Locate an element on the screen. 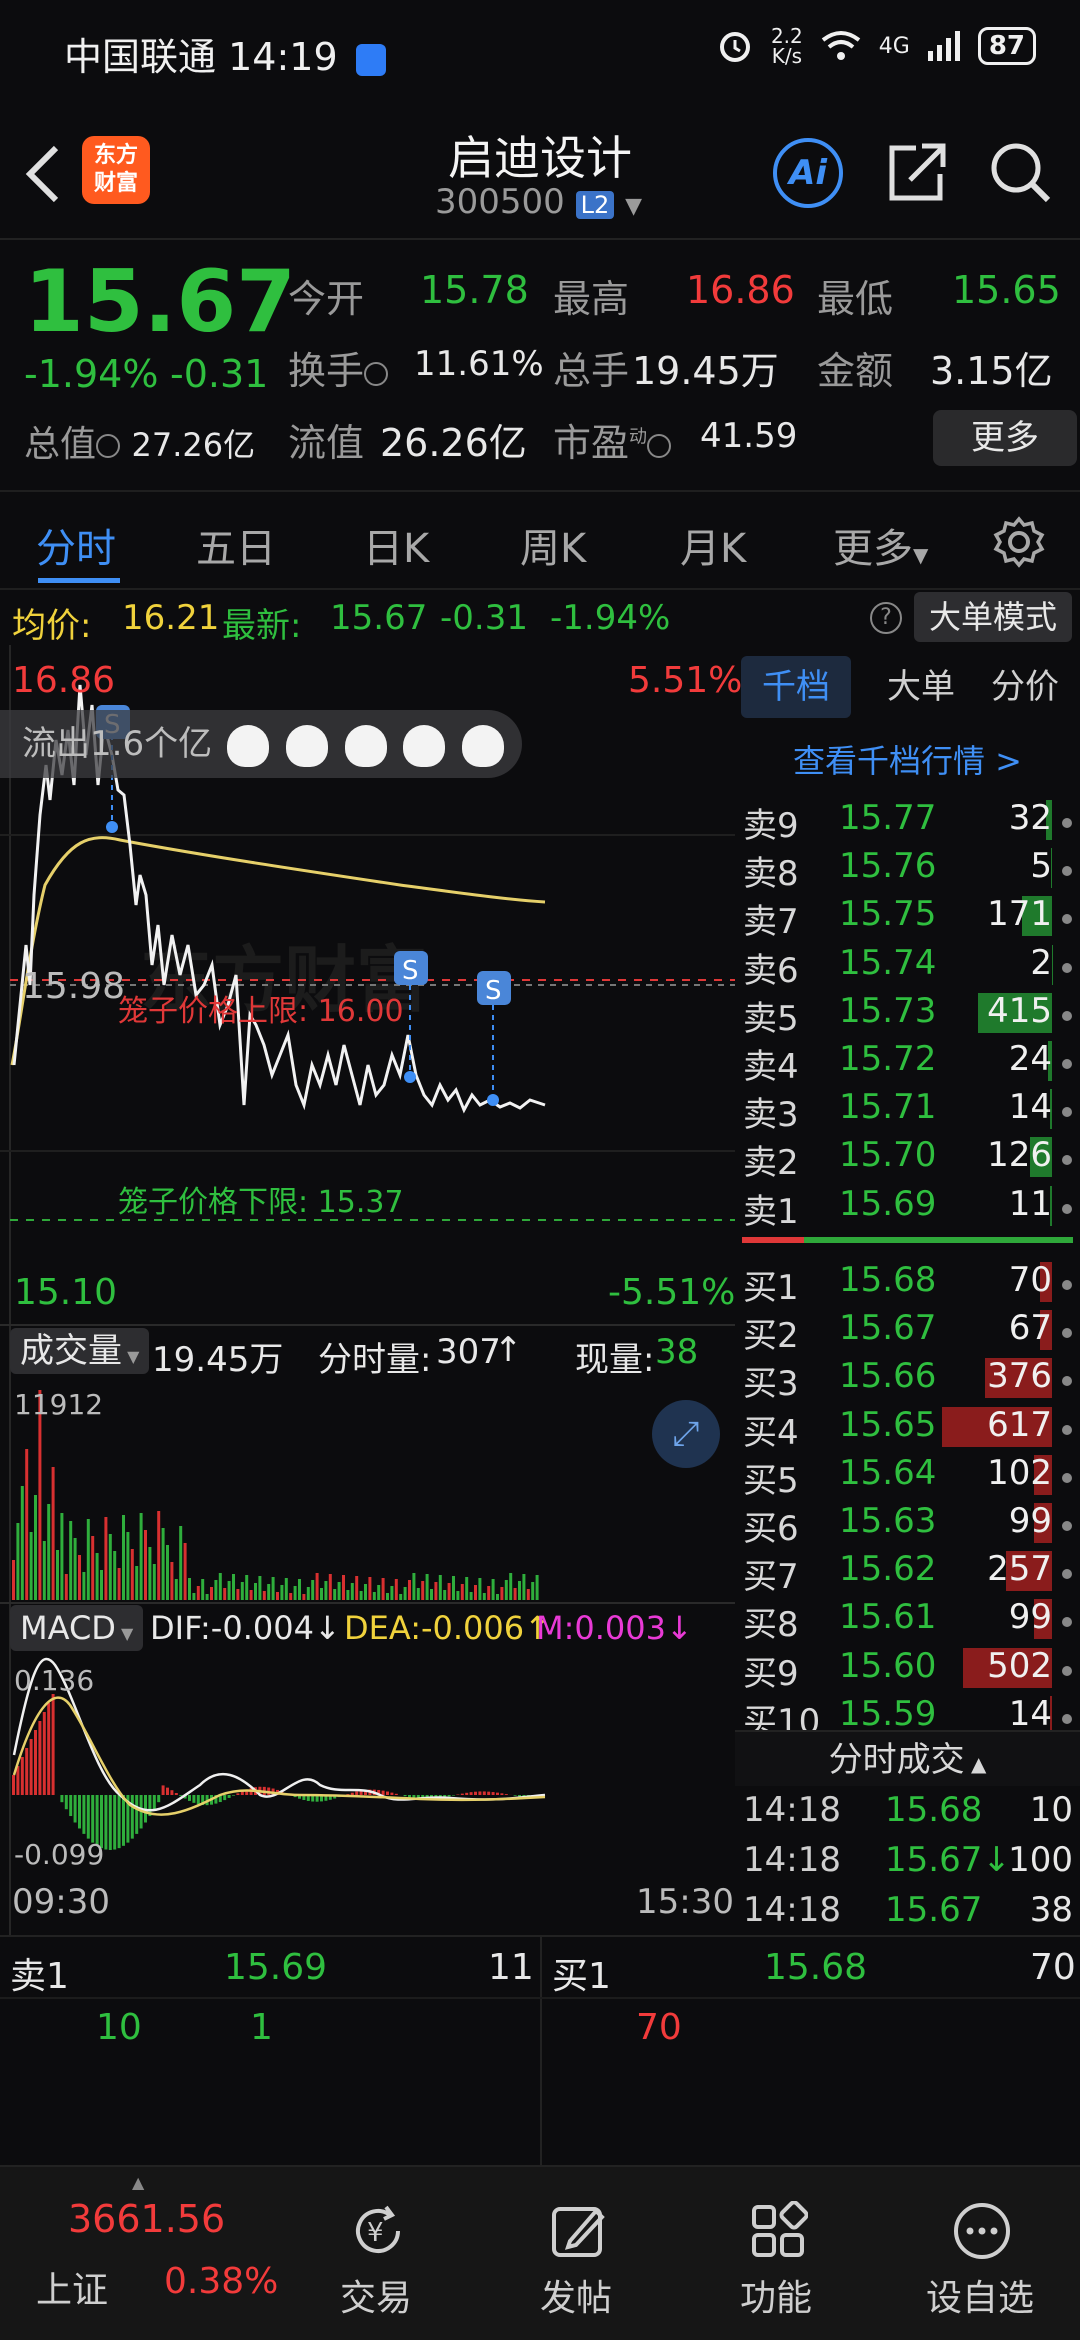 The image size is (1080, 2340). bid-row: 买1 15.68 70 is located at coordinates (907, 1284).